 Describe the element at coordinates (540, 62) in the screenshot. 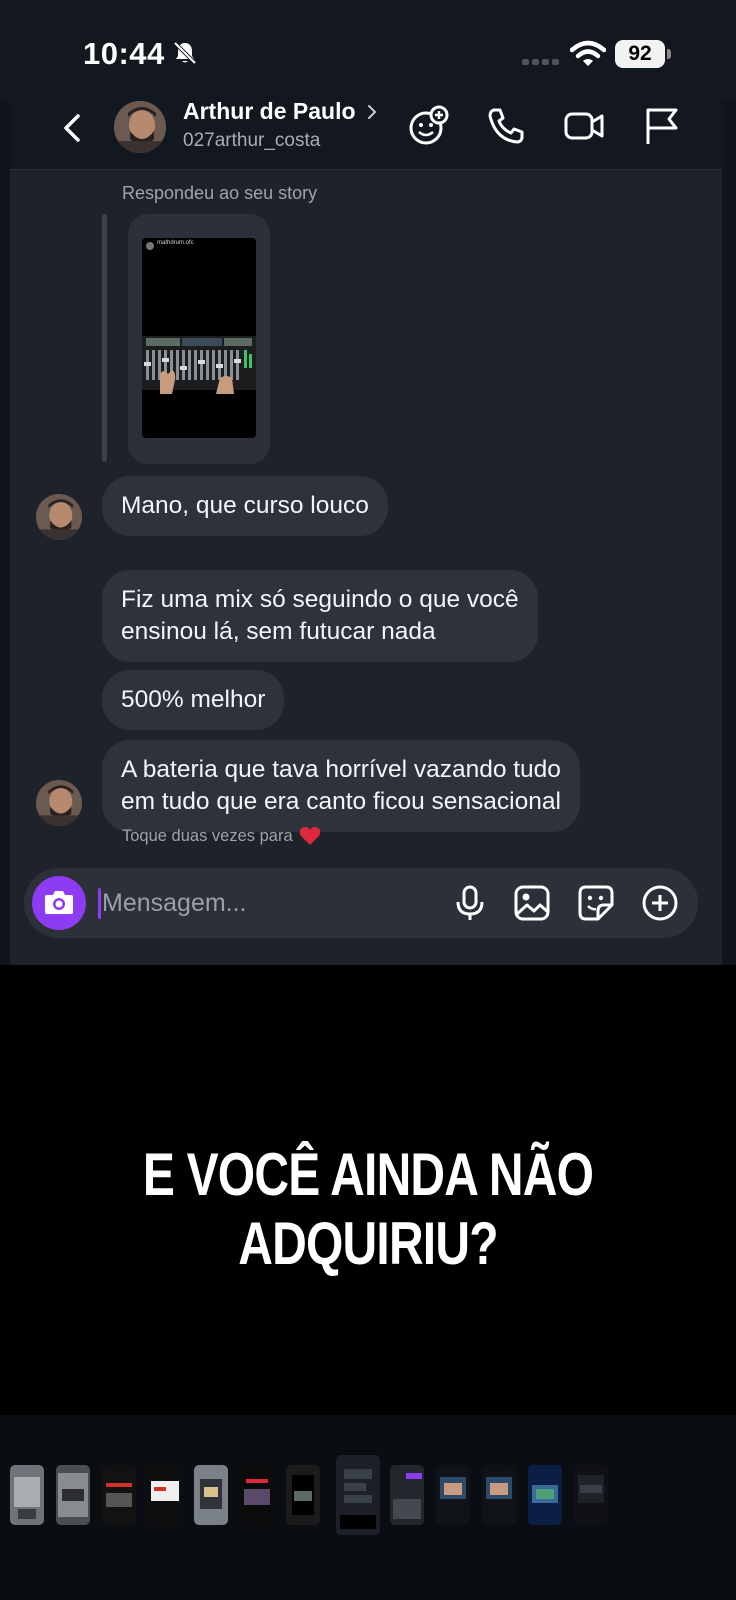

I see `signal-dots-icon` at that location.